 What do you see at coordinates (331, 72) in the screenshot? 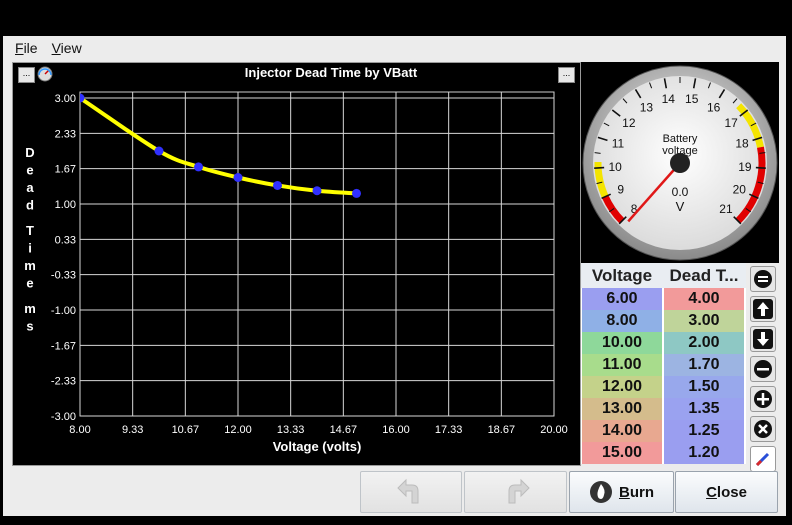
I see `chart-title: Injector Dead Time by VBatt` at bounding box center [331, 72].